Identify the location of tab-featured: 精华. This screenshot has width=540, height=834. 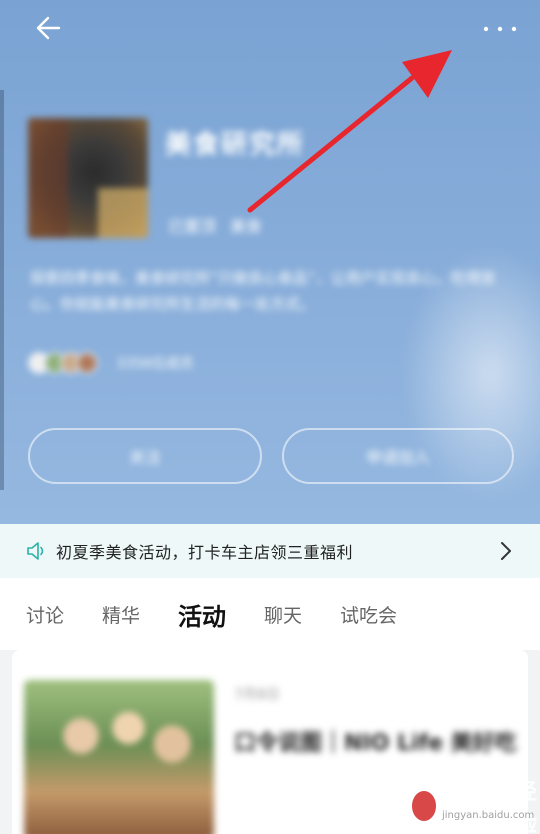
(121, 614).